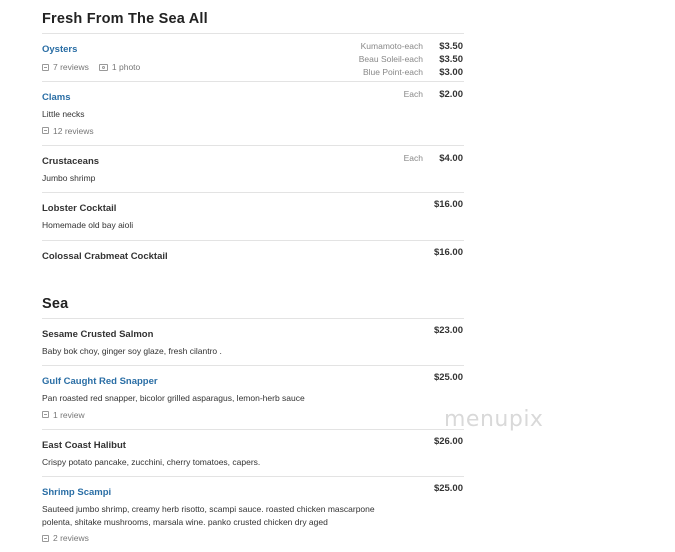  What do you see at coordinates (451, 94) in the screenshot?
I see `price: $2.00` at bounding box center [451, 94].